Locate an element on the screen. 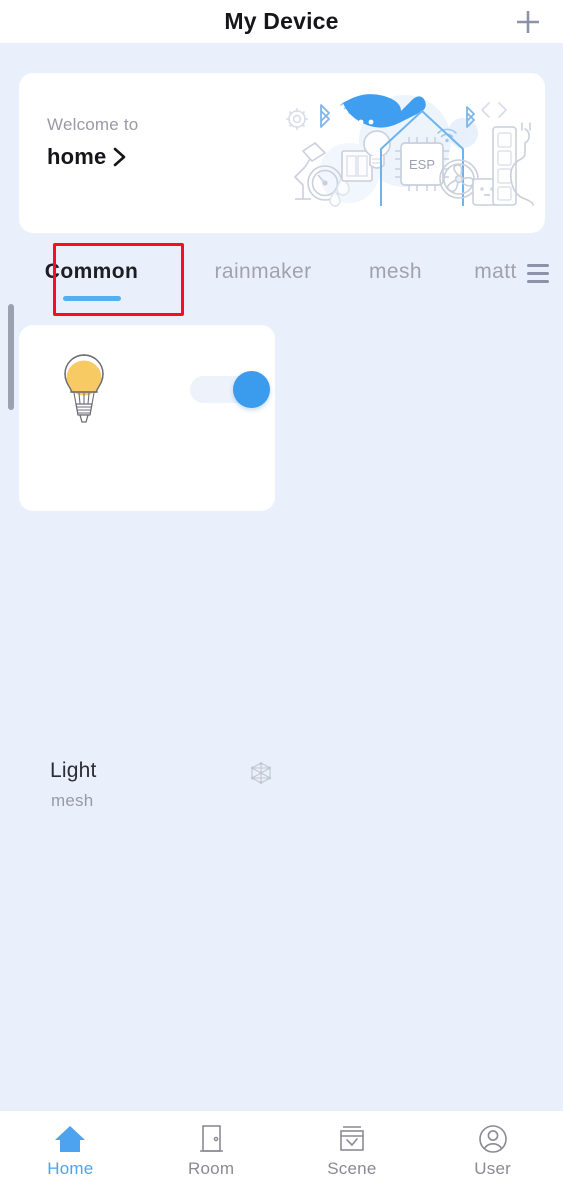 This screenshot has height=1186, width=563. category-tabs: Common rainmaker mesh matt is located at coordinates (281, 281).